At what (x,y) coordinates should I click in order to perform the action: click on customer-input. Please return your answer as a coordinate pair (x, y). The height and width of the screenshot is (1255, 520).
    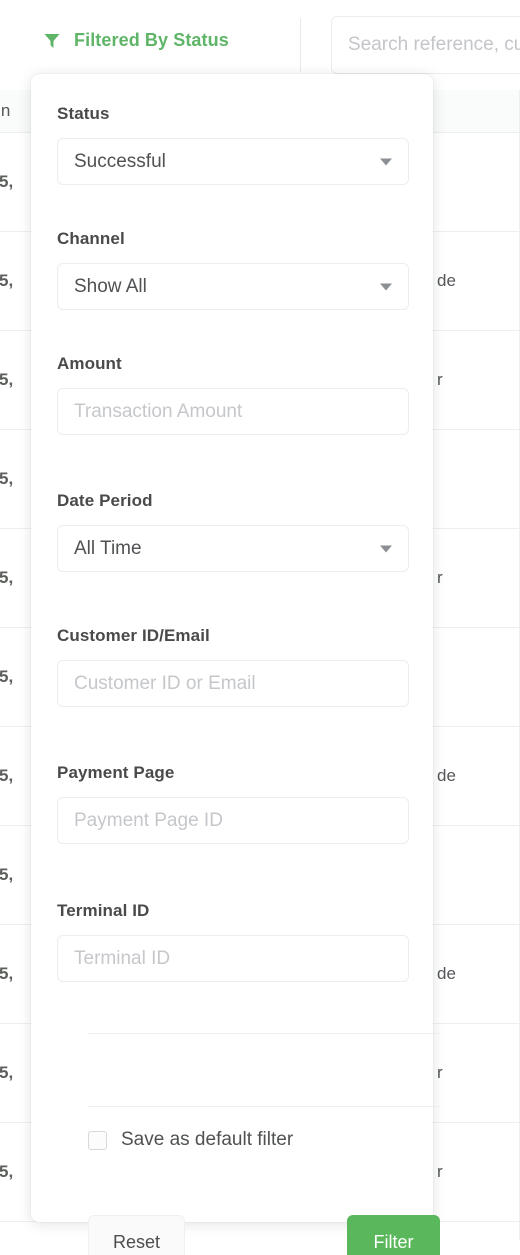
    Looking at the image, I should click on (233, 683).